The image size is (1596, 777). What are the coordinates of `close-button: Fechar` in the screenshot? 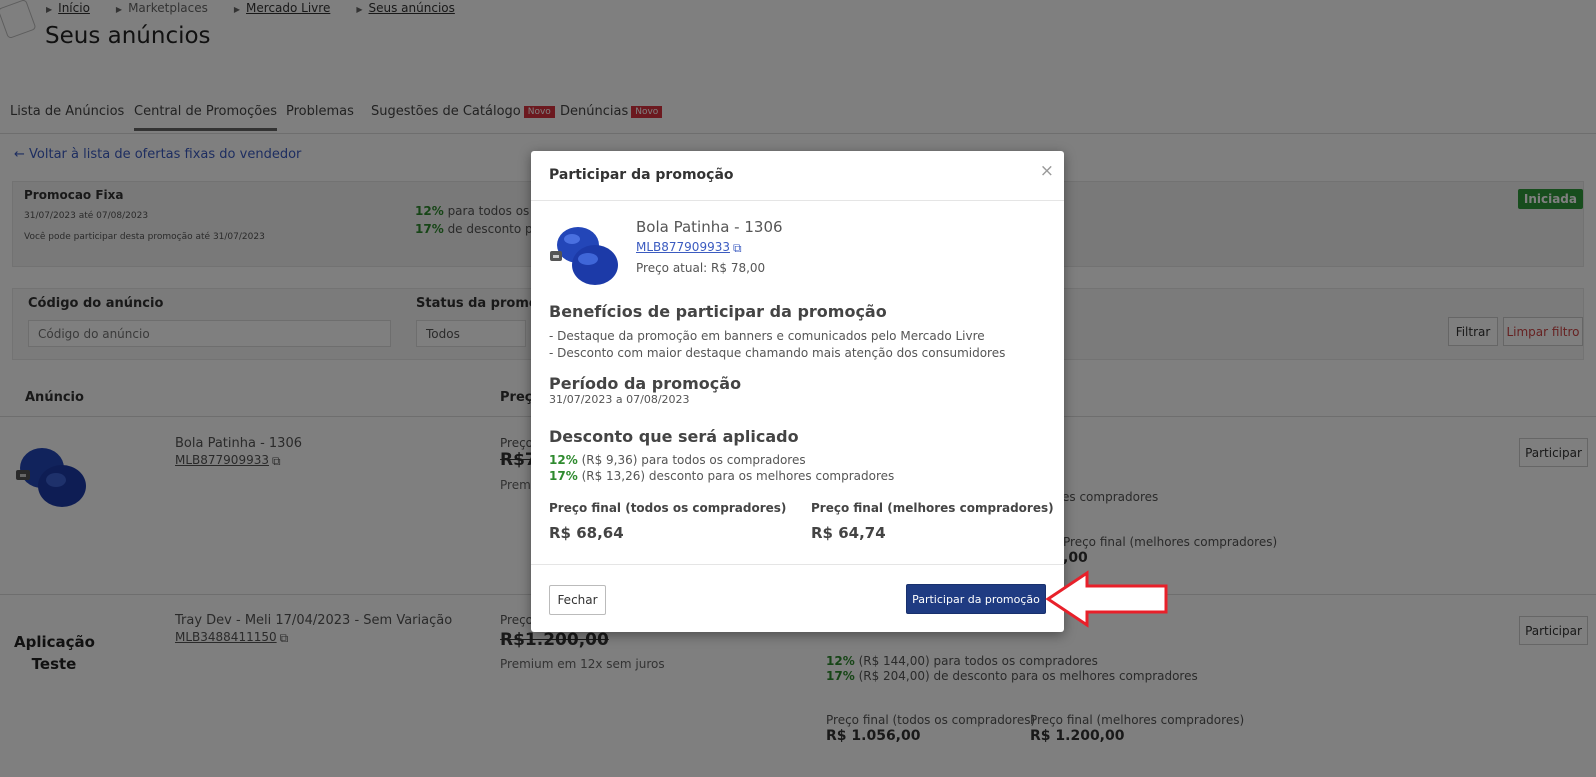 It's located at (577, 600).